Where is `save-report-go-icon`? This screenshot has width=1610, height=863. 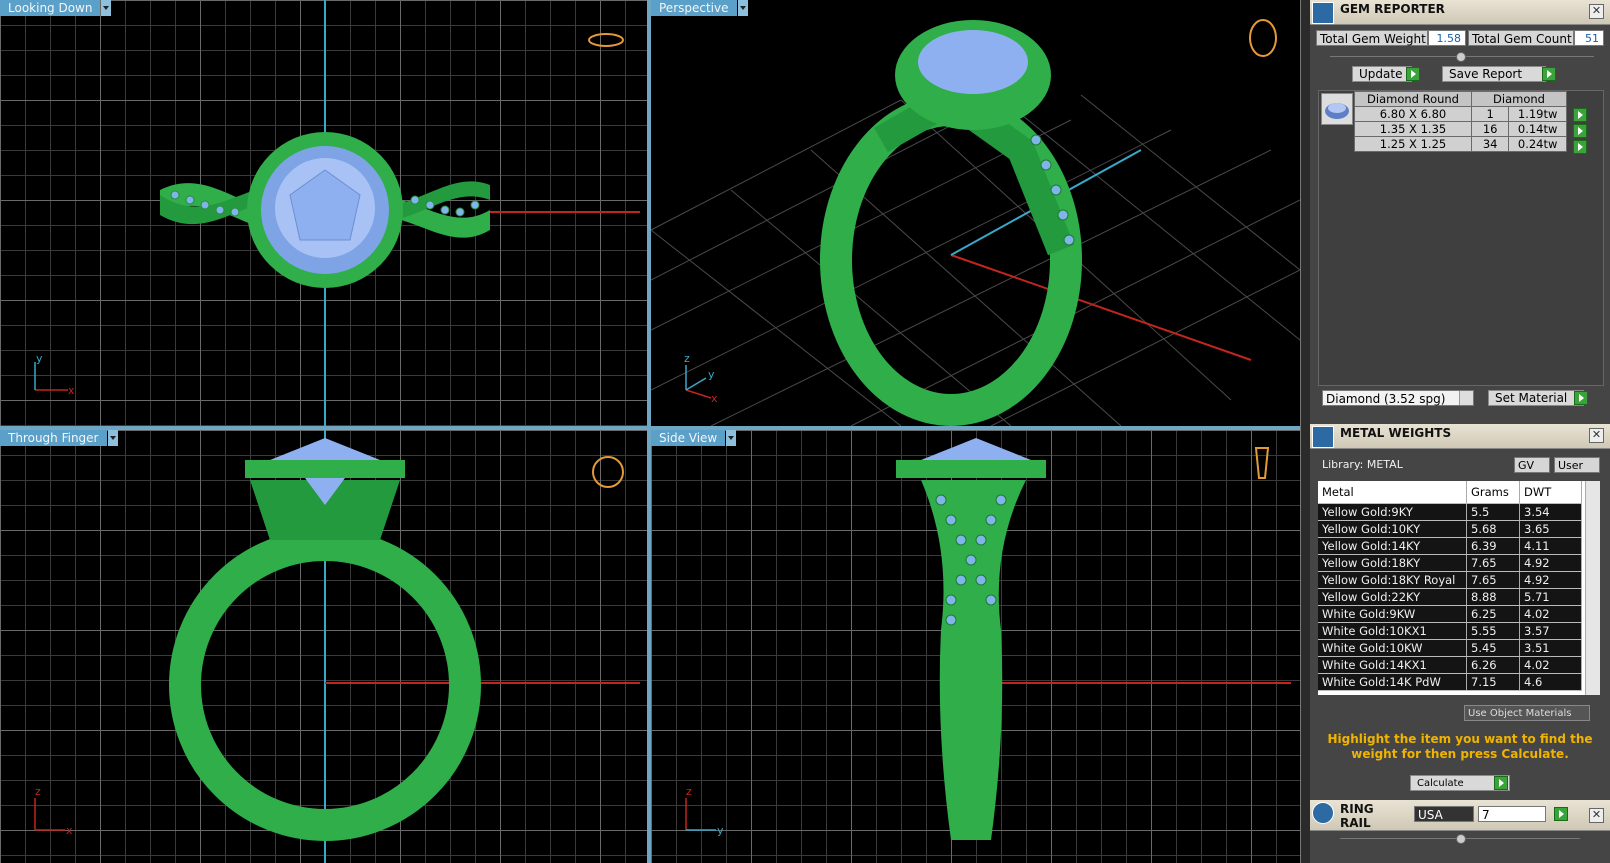 save-report-go-icon is located at coordinates (1549, 74).